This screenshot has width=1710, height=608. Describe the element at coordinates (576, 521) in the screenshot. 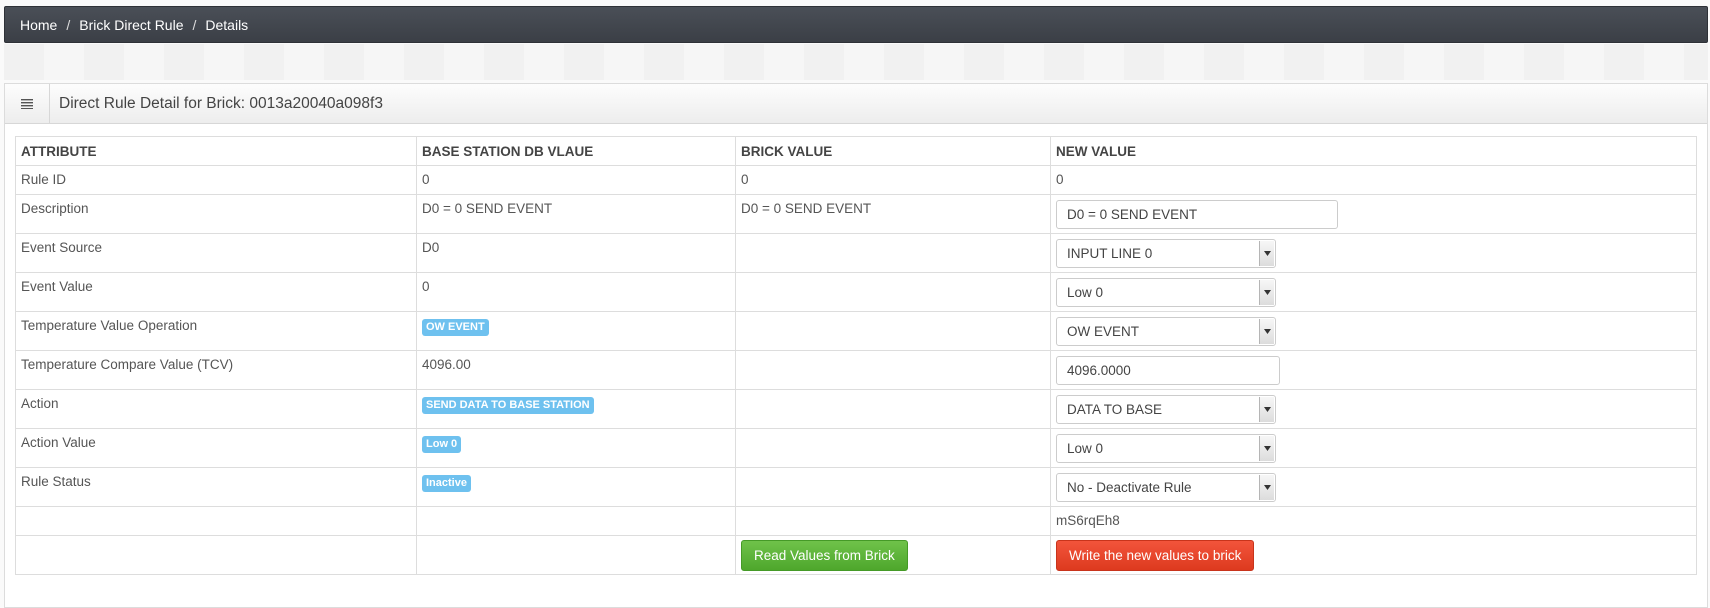

I see `db-value` at that location.